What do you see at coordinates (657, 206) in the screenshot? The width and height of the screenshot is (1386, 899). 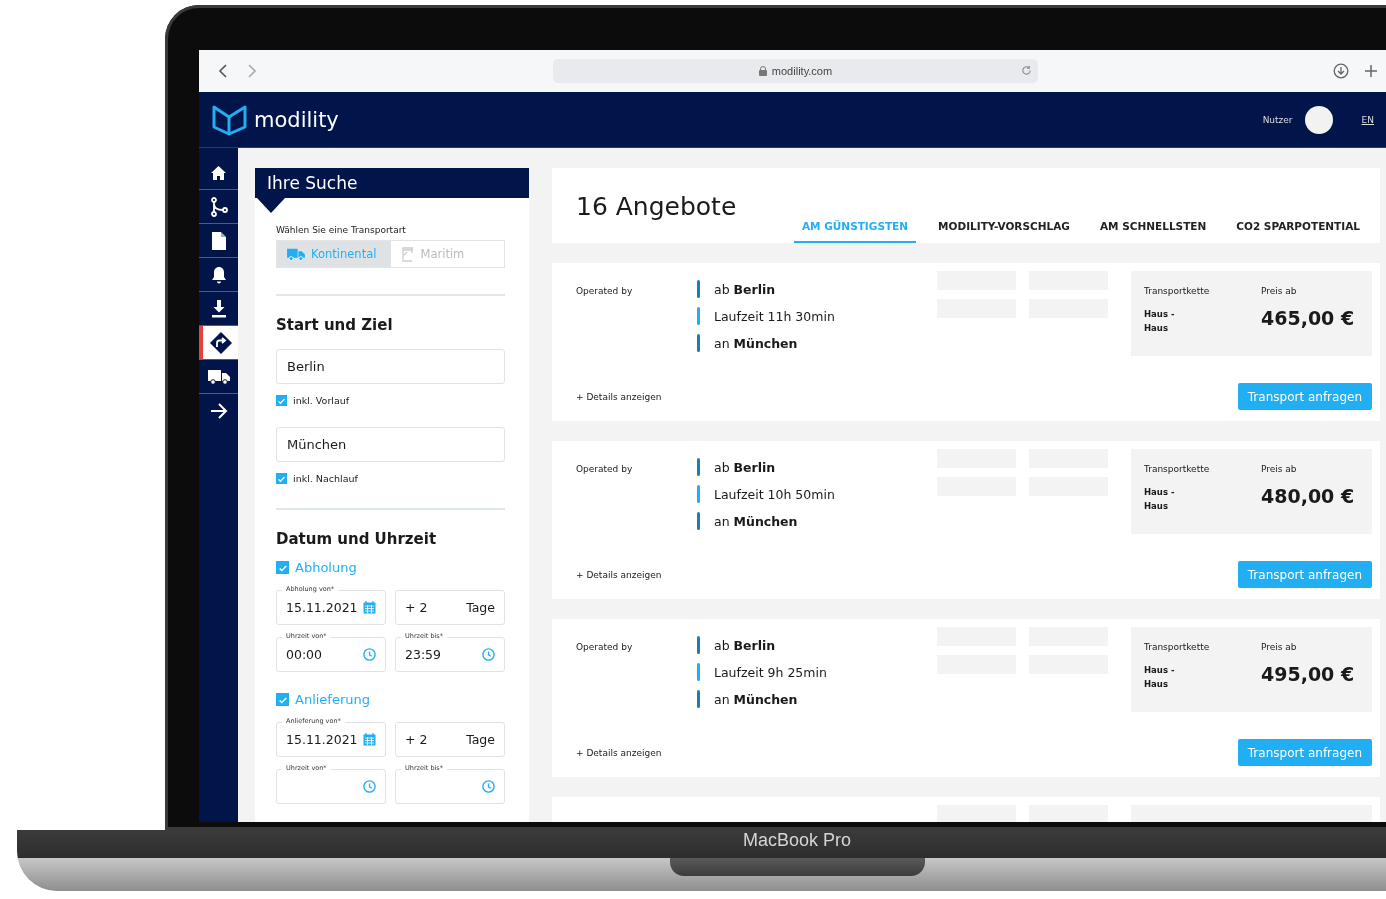 I see `results-title: 16 Angebote` at bounding box center [657, 206].